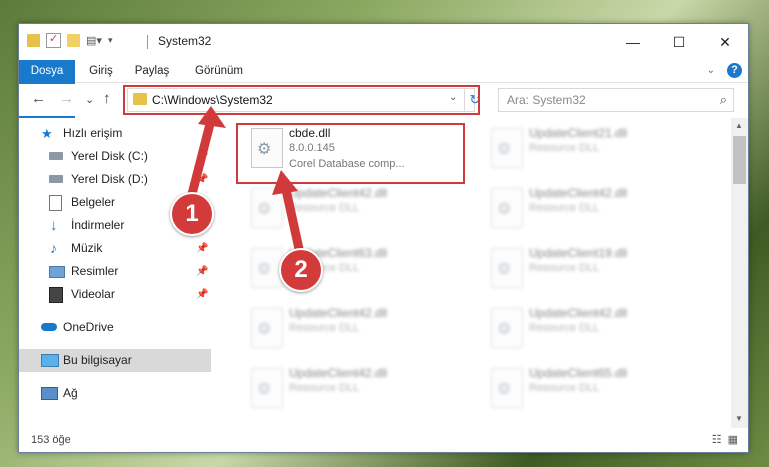 The width and height of the screenshot is (769, 467). Describe the element at coordinates (192, 214) in the screenshot. I see `step-badge-1: 1` at that location.